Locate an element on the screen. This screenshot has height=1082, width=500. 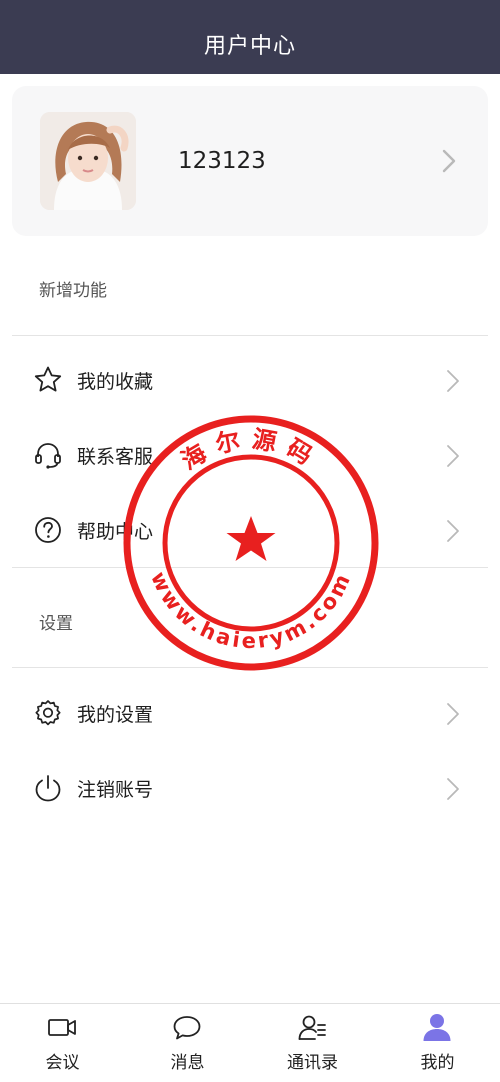
menu-label-favorites: 我的收藏 is located at coordinates (115, 382).